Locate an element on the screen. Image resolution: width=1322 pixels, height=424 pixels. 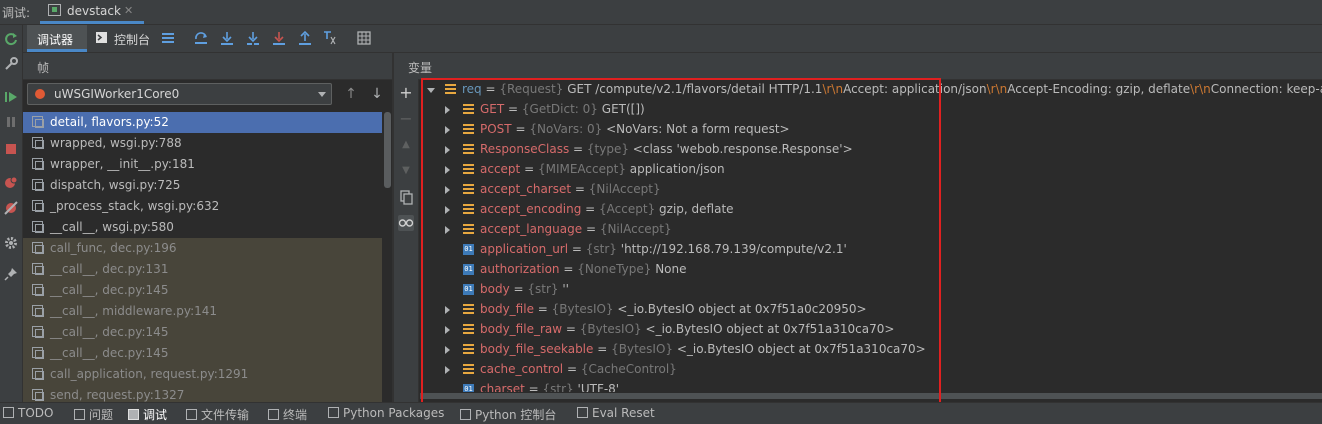
variable-row: 01 body = {str} '' is located at coordinates (871, 290).